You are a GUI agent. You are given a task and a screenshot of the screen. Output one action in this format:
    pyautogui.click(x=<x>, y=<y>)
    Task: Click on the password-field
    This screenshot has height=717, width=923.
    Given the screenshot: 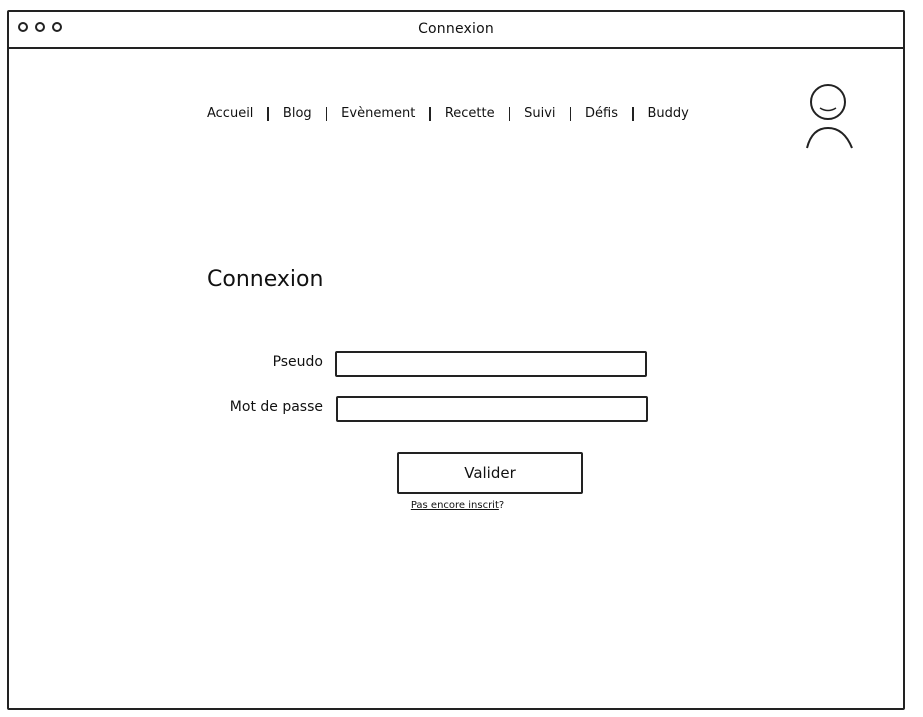 What is the action you would take?
    pyautogui.click(x=492, y=409)
    